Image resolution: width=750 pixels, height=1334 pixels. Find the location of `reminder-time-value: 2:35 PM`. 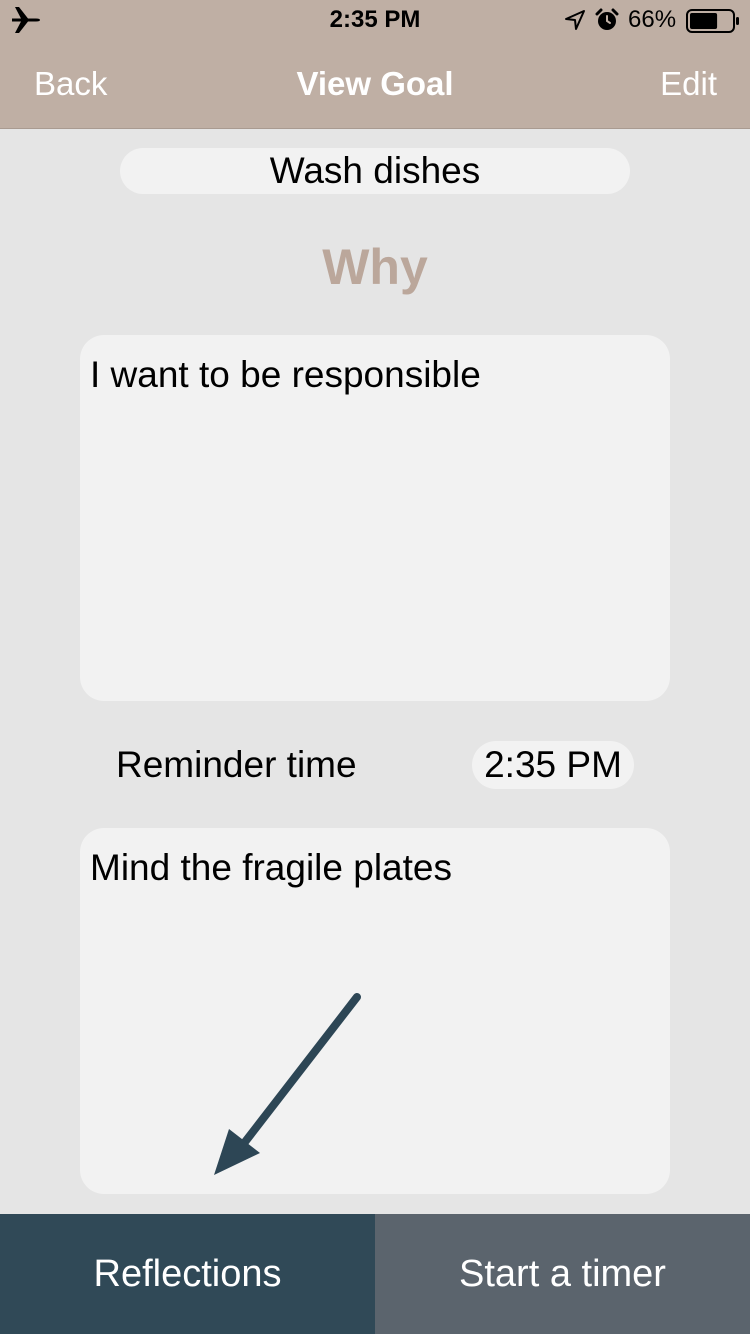

reminder-time-value: 2:35 PM is located at coordinates (553, 765).